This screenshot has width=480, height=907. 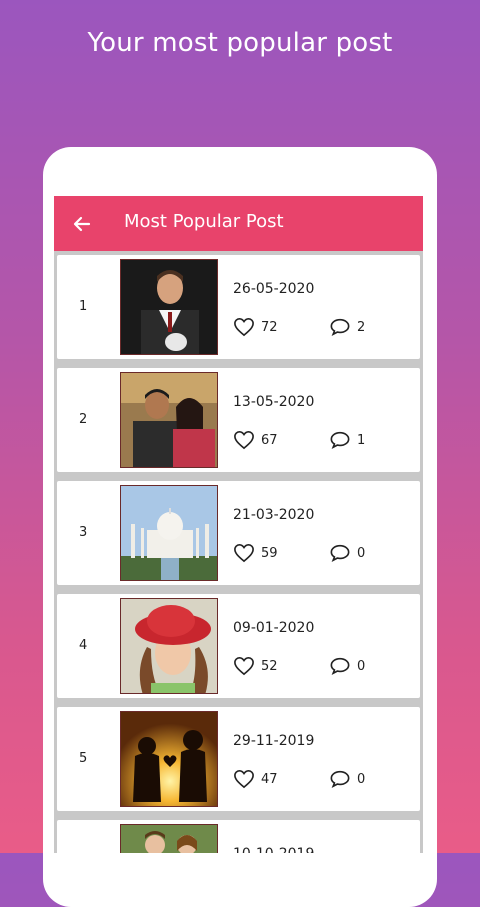 I want to click on post-rank: 4, so click(x=83, y=645).